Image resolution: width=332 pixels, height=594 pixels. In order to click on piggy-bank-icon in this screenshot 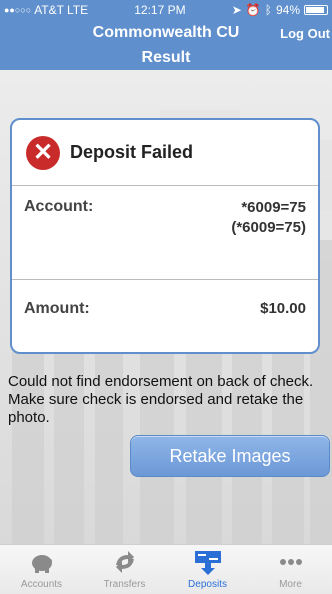, I will do `click(41, 564)`.